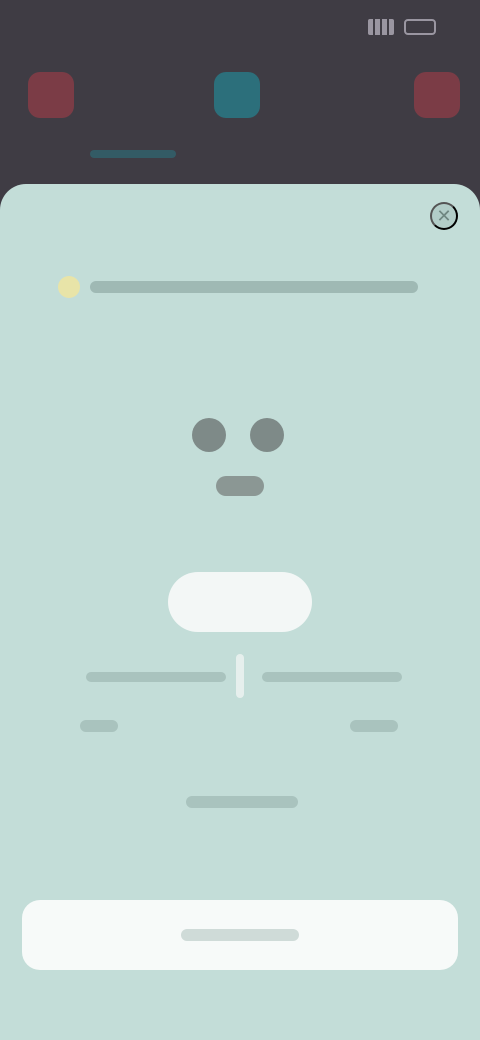 The height and width of the screenshot is (1040, 480). I want to click on pill-button, so click(240, 602).